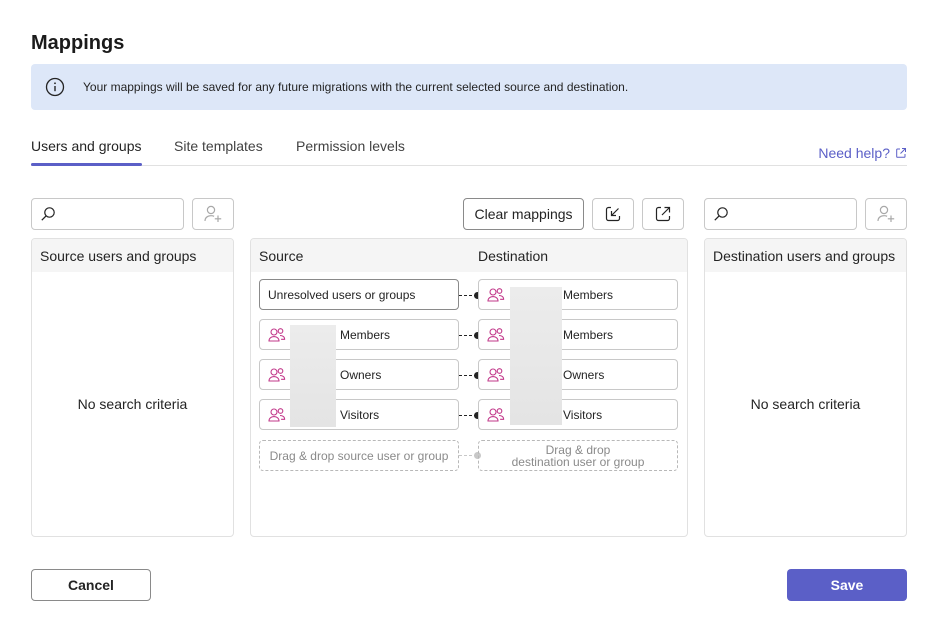 The height and width of the screenshot is (631, 935). Describe the element at coordinates (281, 255) in the screenshot. I see `source-column-header: Source` at that location.